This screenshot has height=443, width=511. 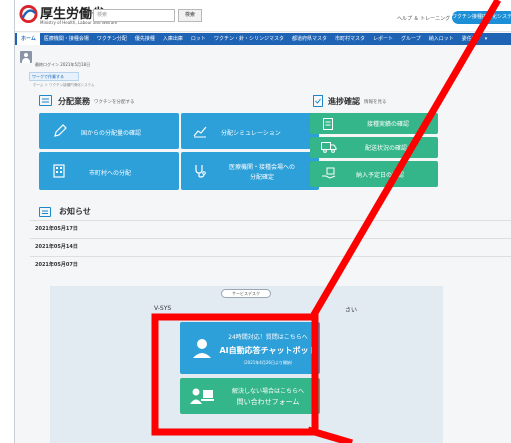 I want to click on support-text-end: さい, so click(x=351, y=310).